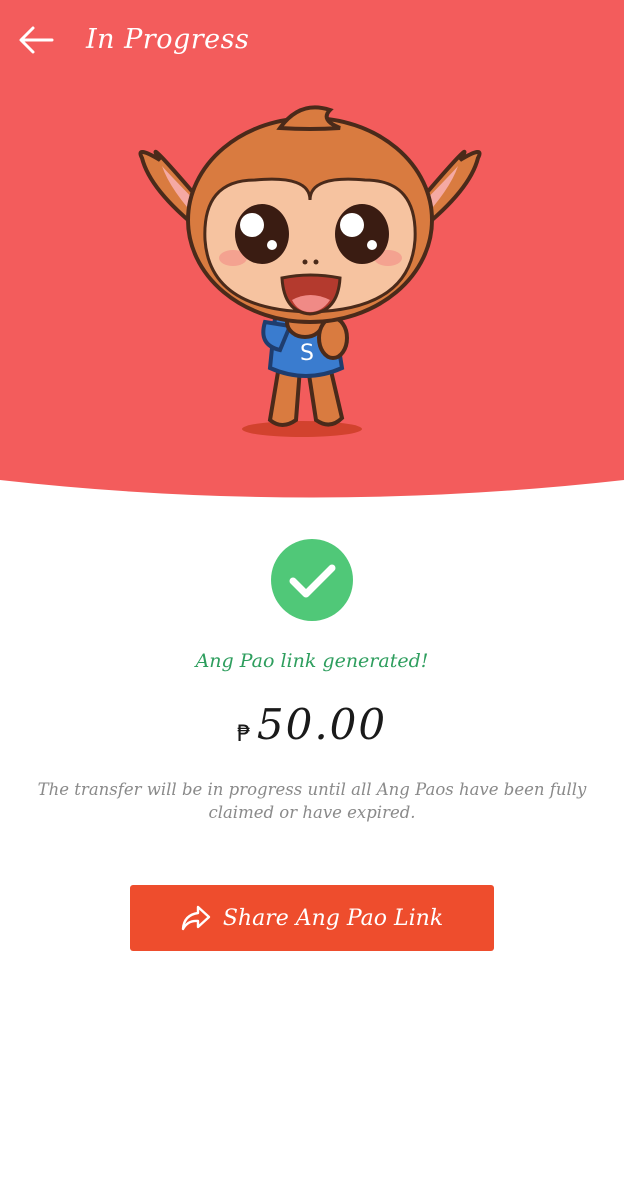 This screenshot has width=624, height=1200. Describe the element at coordinates (196, 918) in the screenshot. I see `share-arrow-icon` at that location.